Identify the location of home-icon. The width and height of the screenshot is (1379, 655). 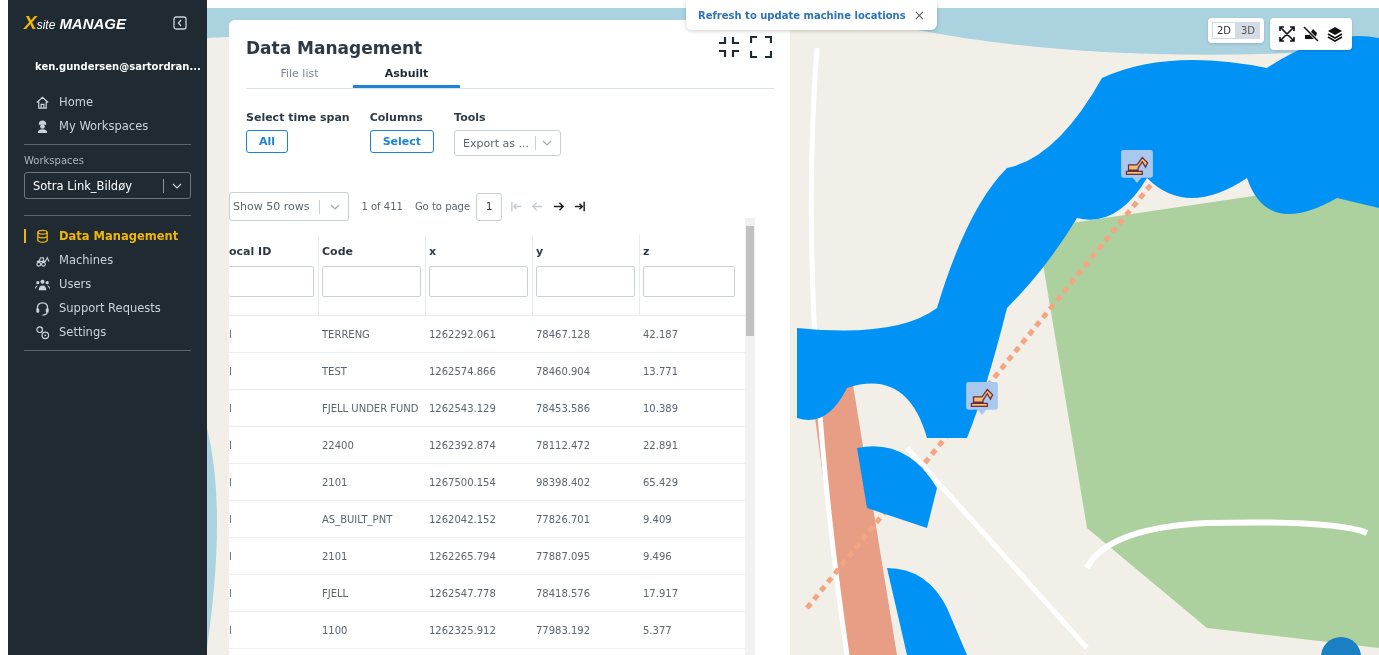
(42, 102).